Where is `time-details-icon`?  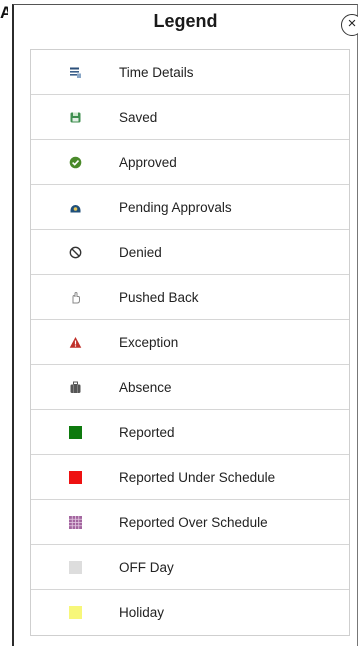 time-details-icon is located at coordinates (75, 72).